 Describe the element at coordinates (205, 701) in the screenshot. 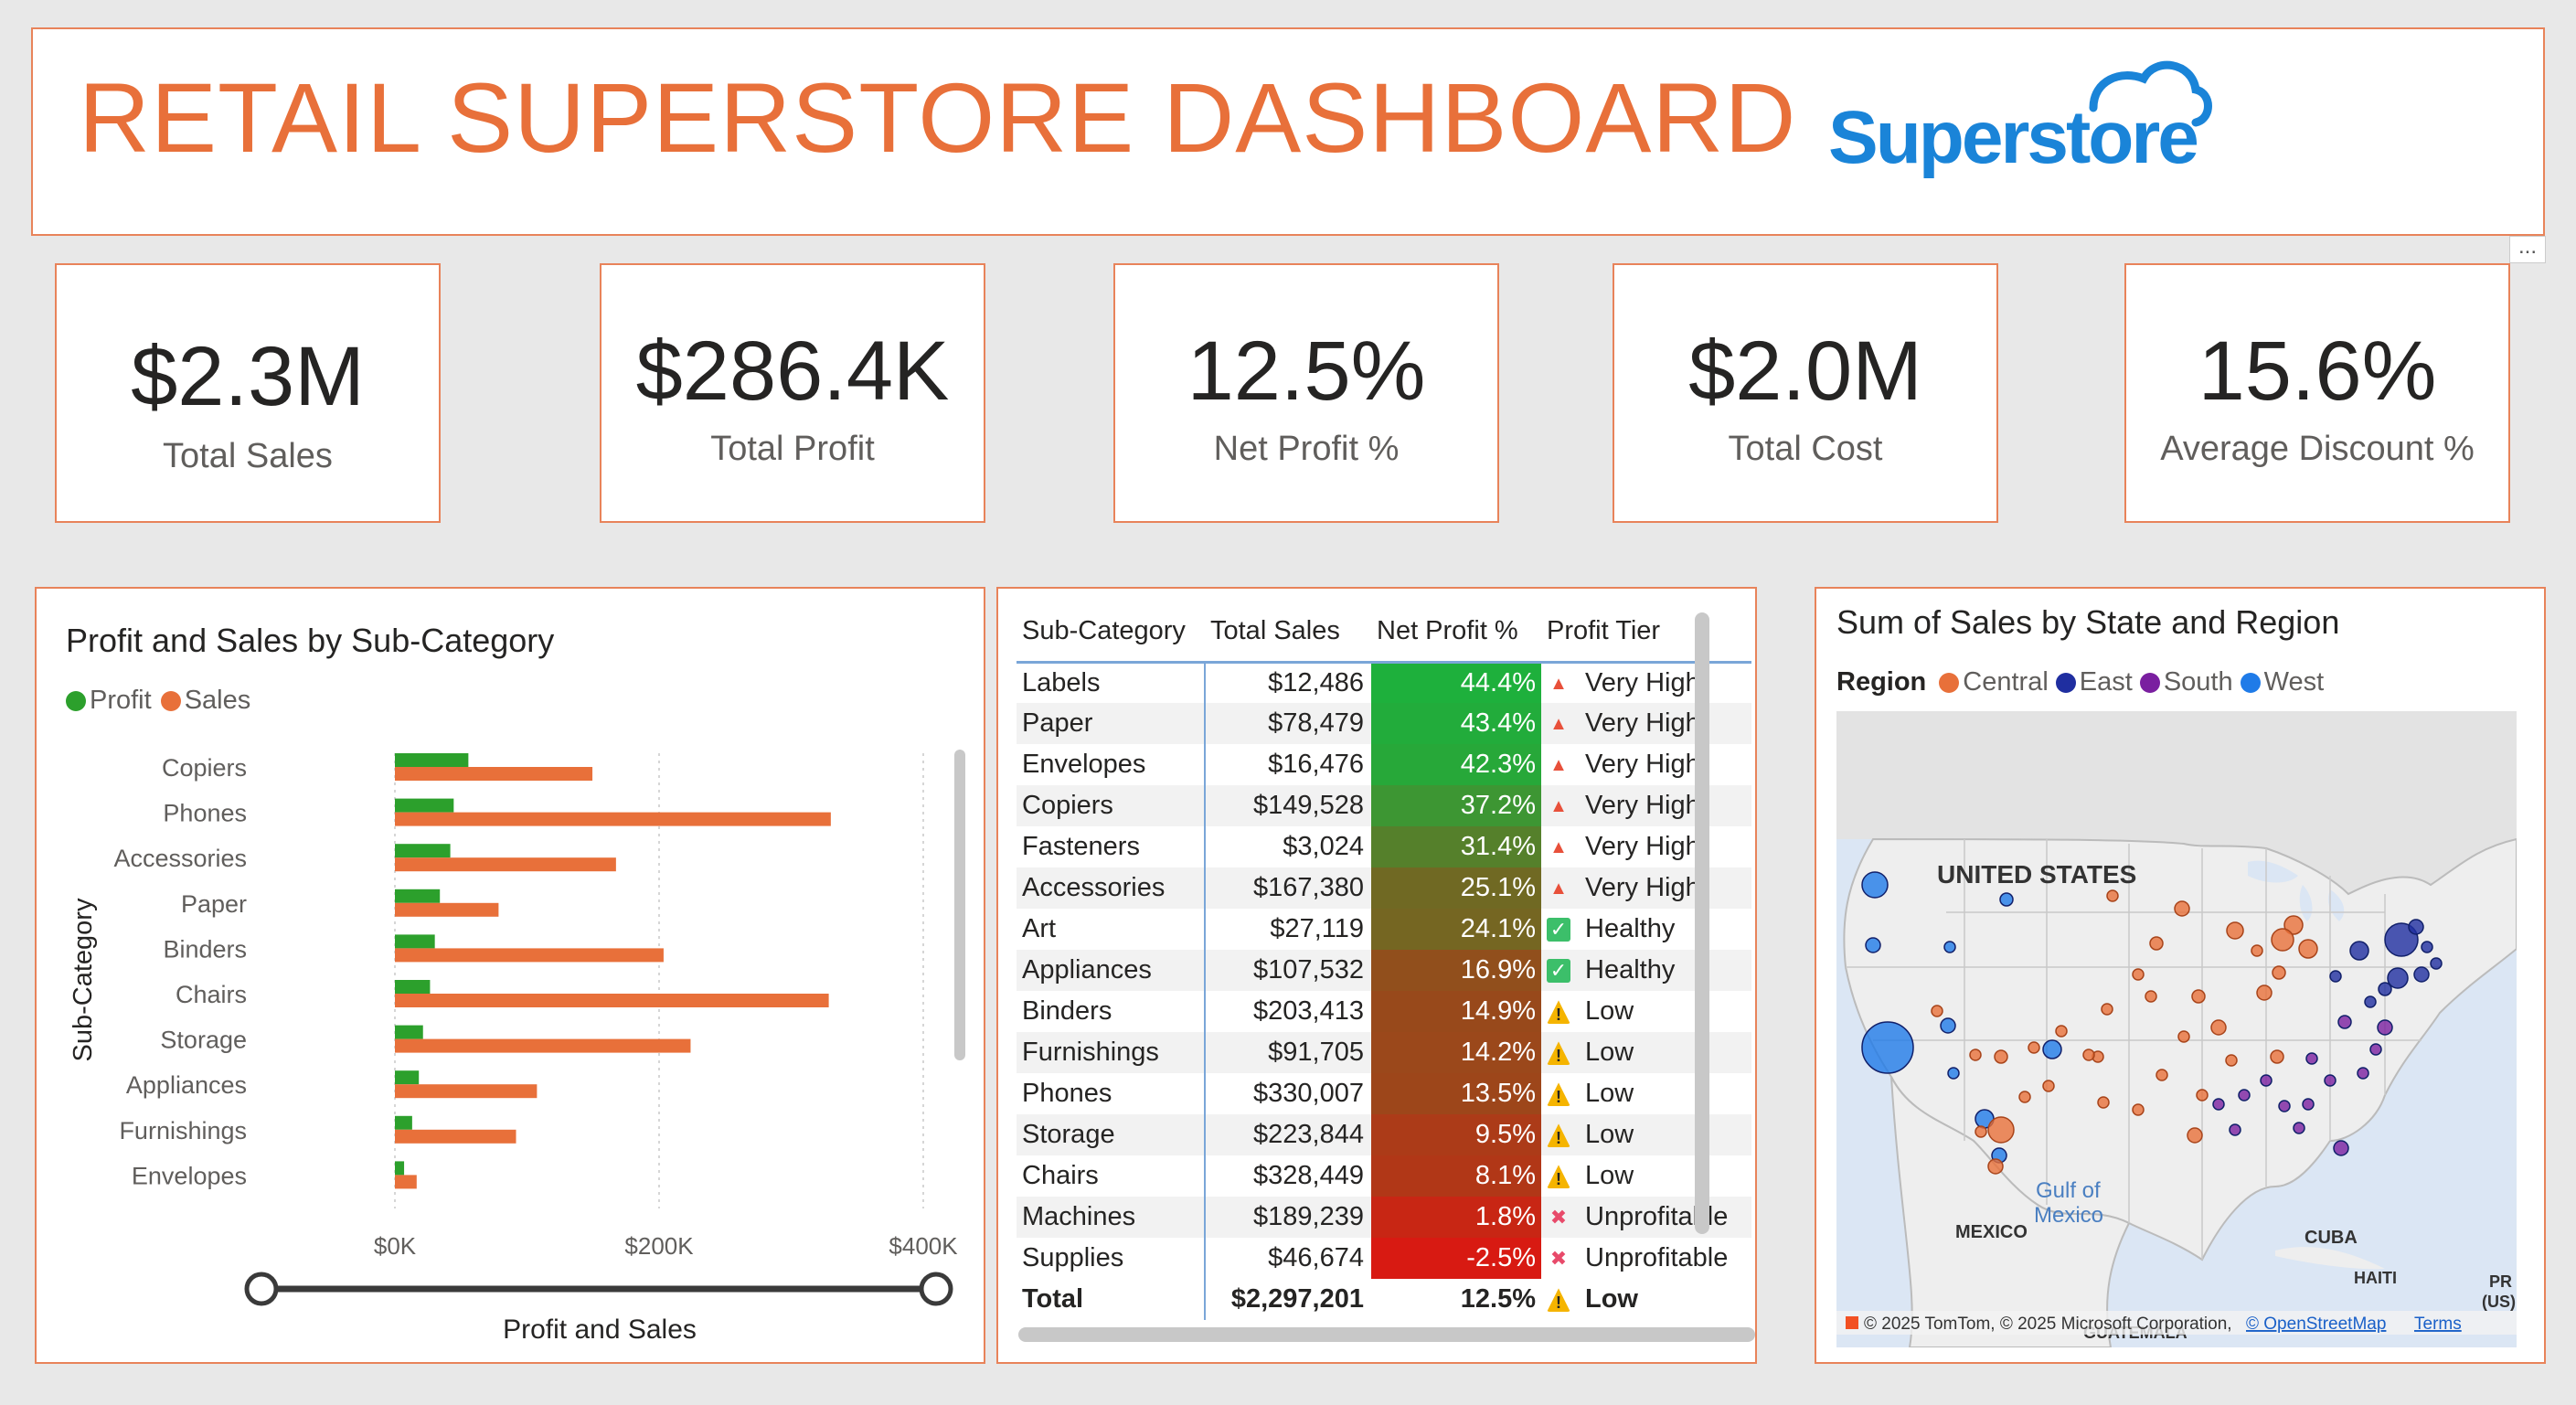

I see `legend-item-sales: Sales` at that location.